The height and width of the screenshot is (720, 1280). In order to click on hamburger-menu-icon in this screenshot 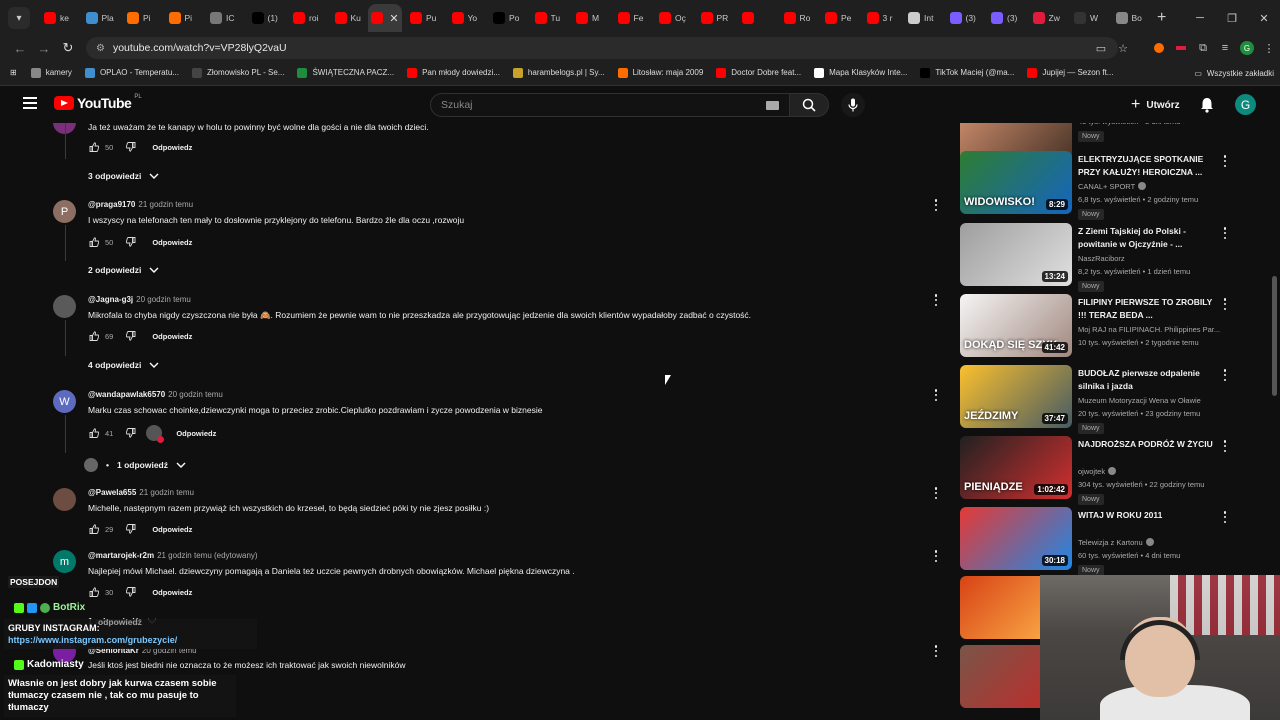, I will do `click(30, 103)`.